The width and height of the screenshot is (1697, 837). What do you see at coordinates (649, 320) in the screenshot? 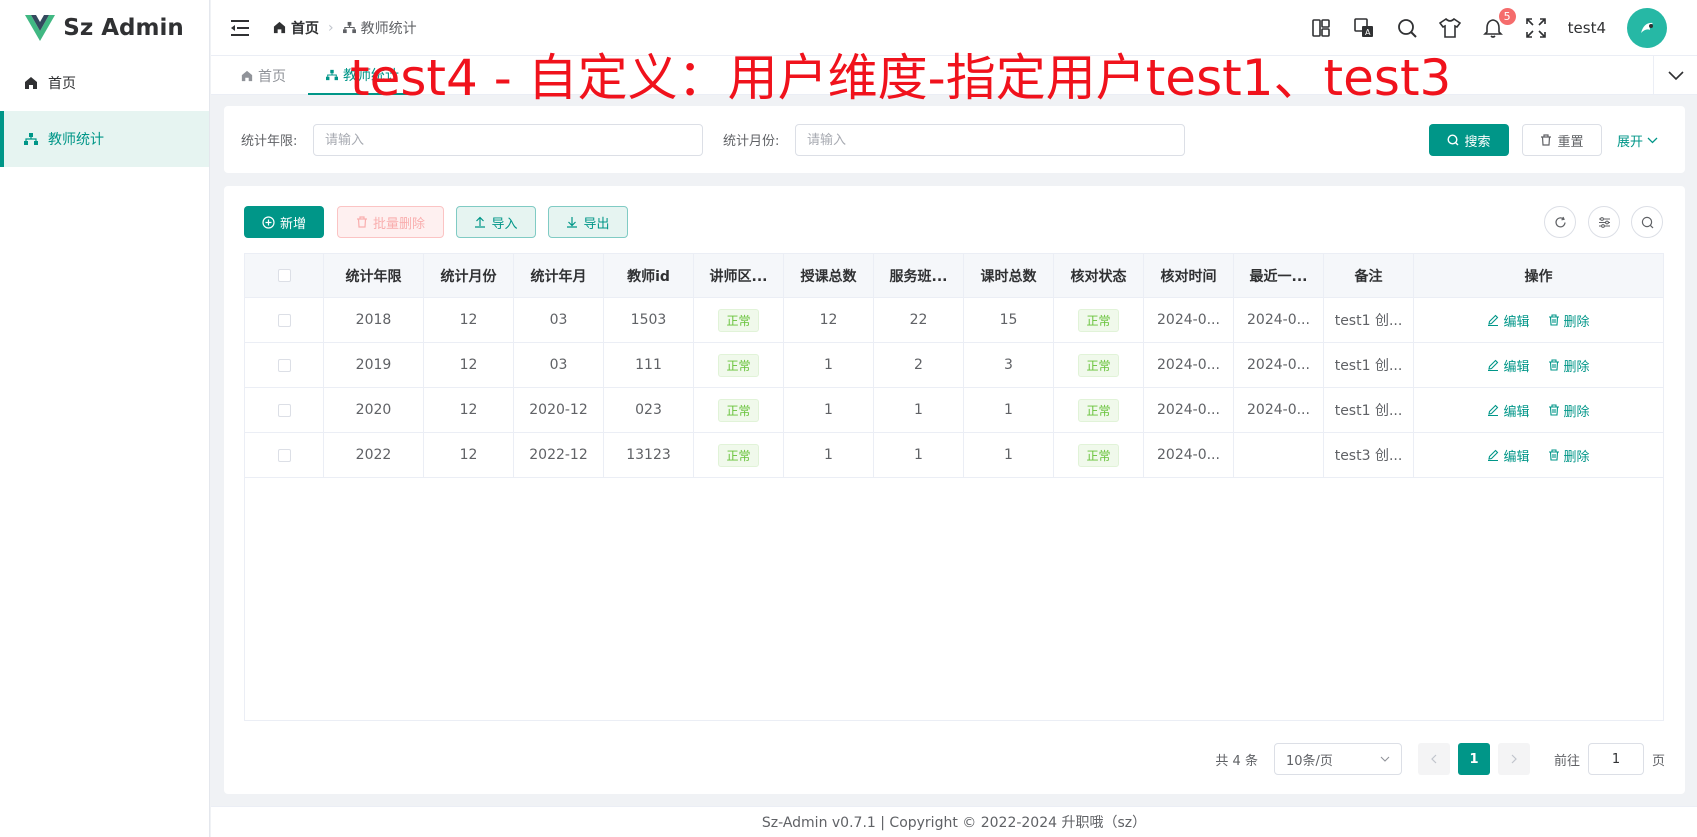
I see `table-cell: 1503` at bounding box center [649, 320].